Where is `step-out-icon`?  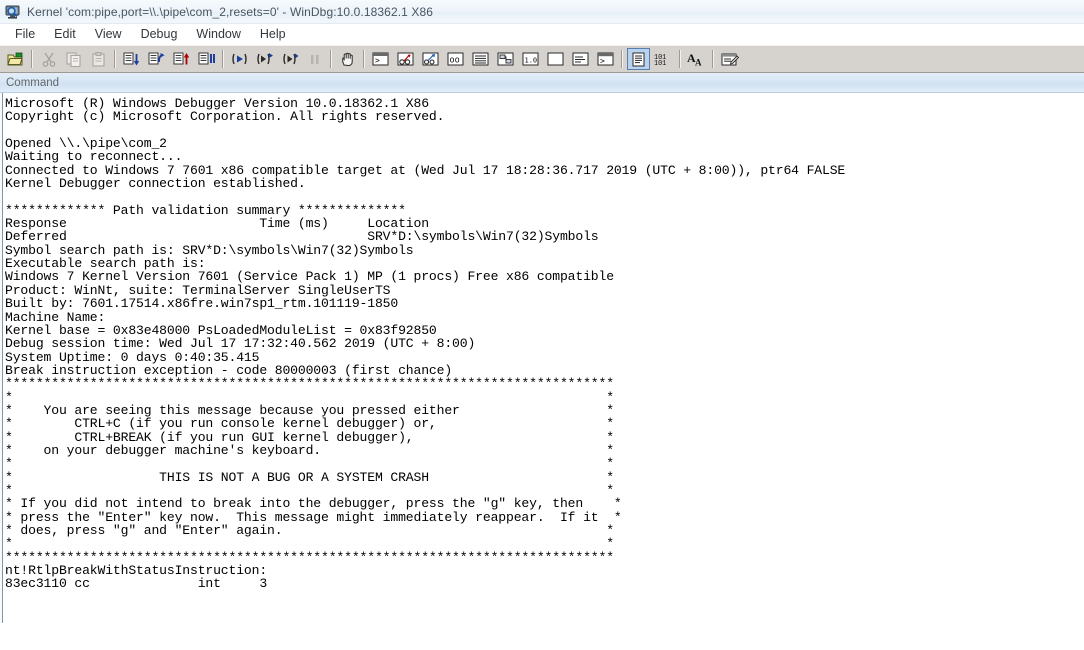 step-out-icon is located at coordinates (181, 59).